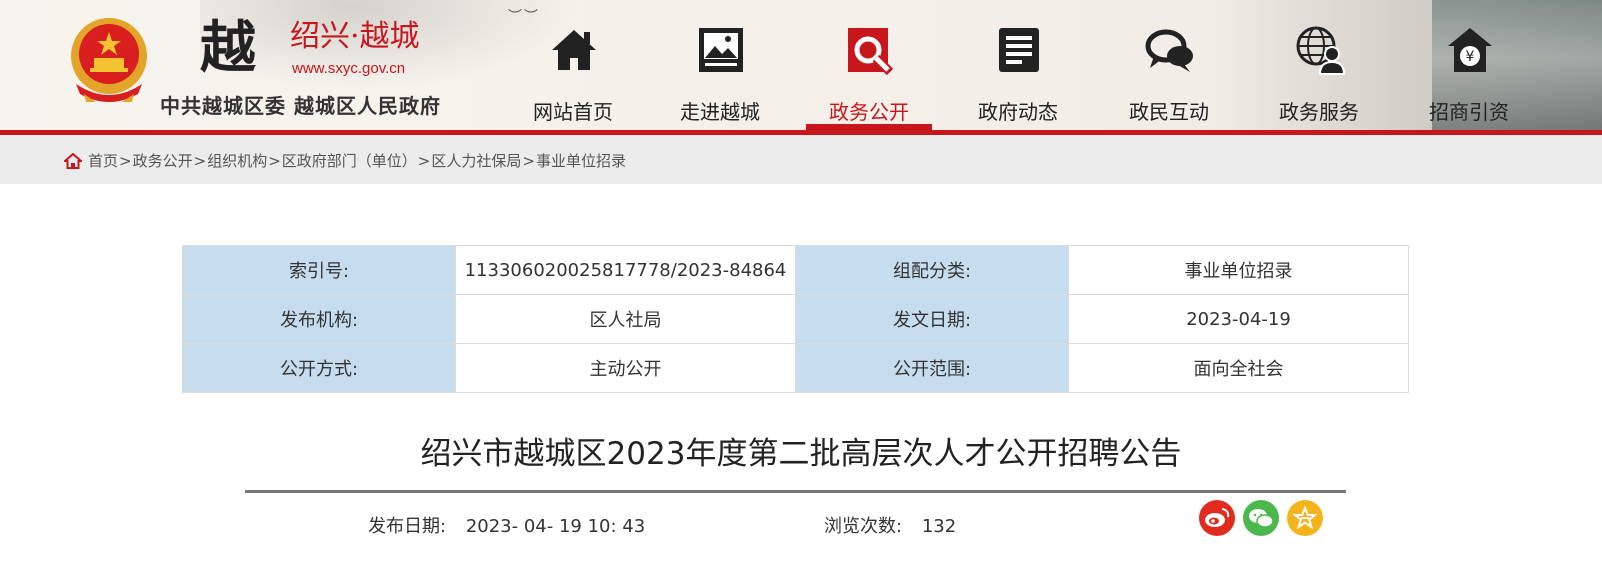 The width and height of the screenshot is (1602, 563). What do you see at coordinates (407, 526) in the screenshot?
I see `publish-date-label: 发布日期:` at bounding box center [407, 526].